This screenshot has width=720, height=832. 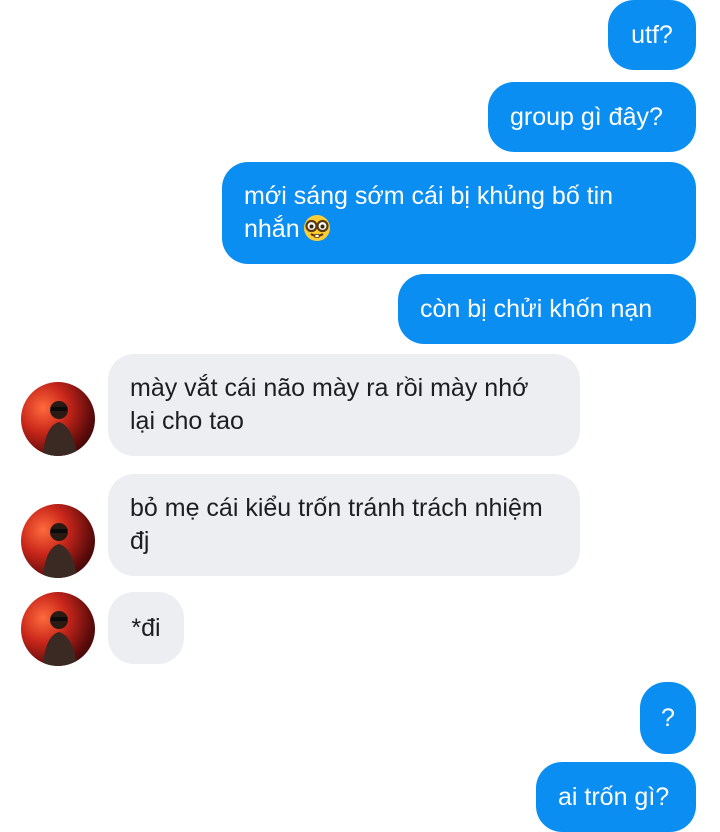 I want to click on outgoing-message: mới sáng sớm cái bị khủng bố tin nhắn, so click(x=459, y=213).